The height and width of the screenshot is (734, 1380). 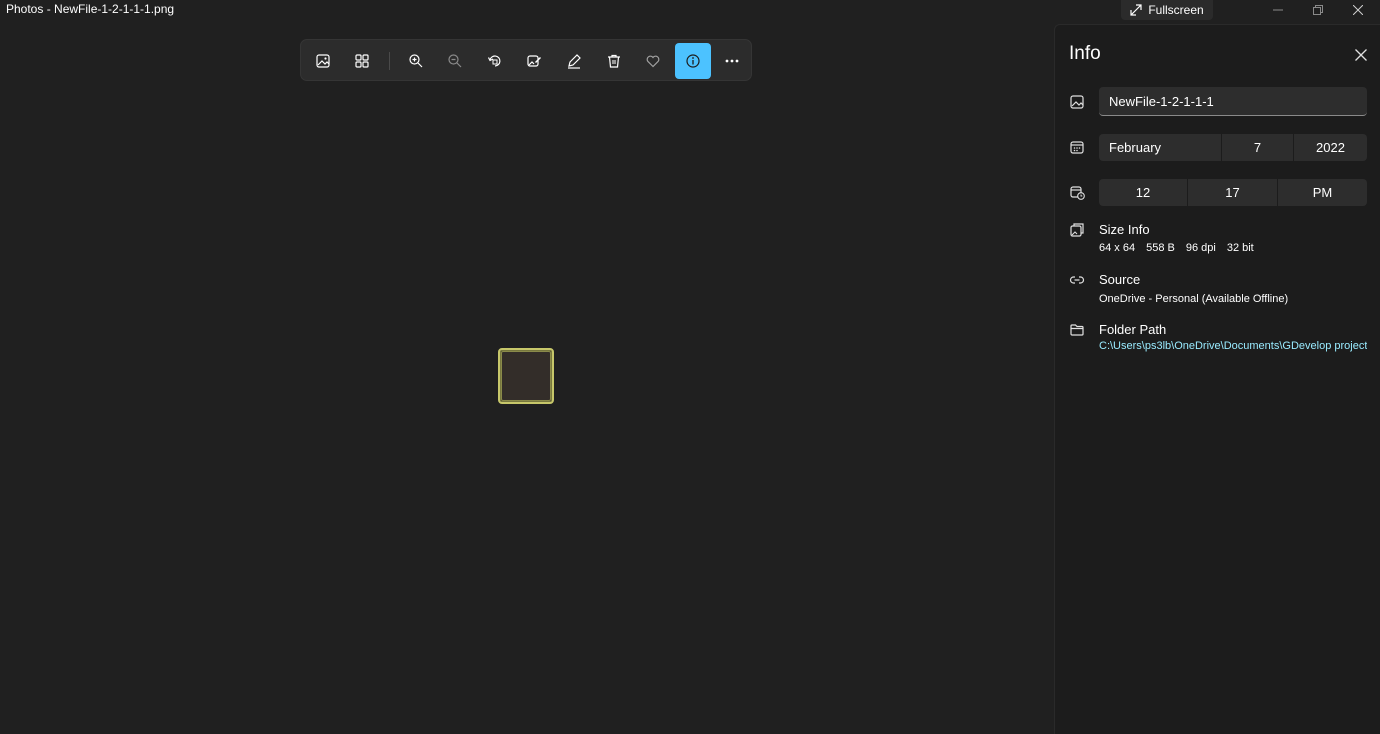 I want to click on more-icon, so click(x=732, y=61).